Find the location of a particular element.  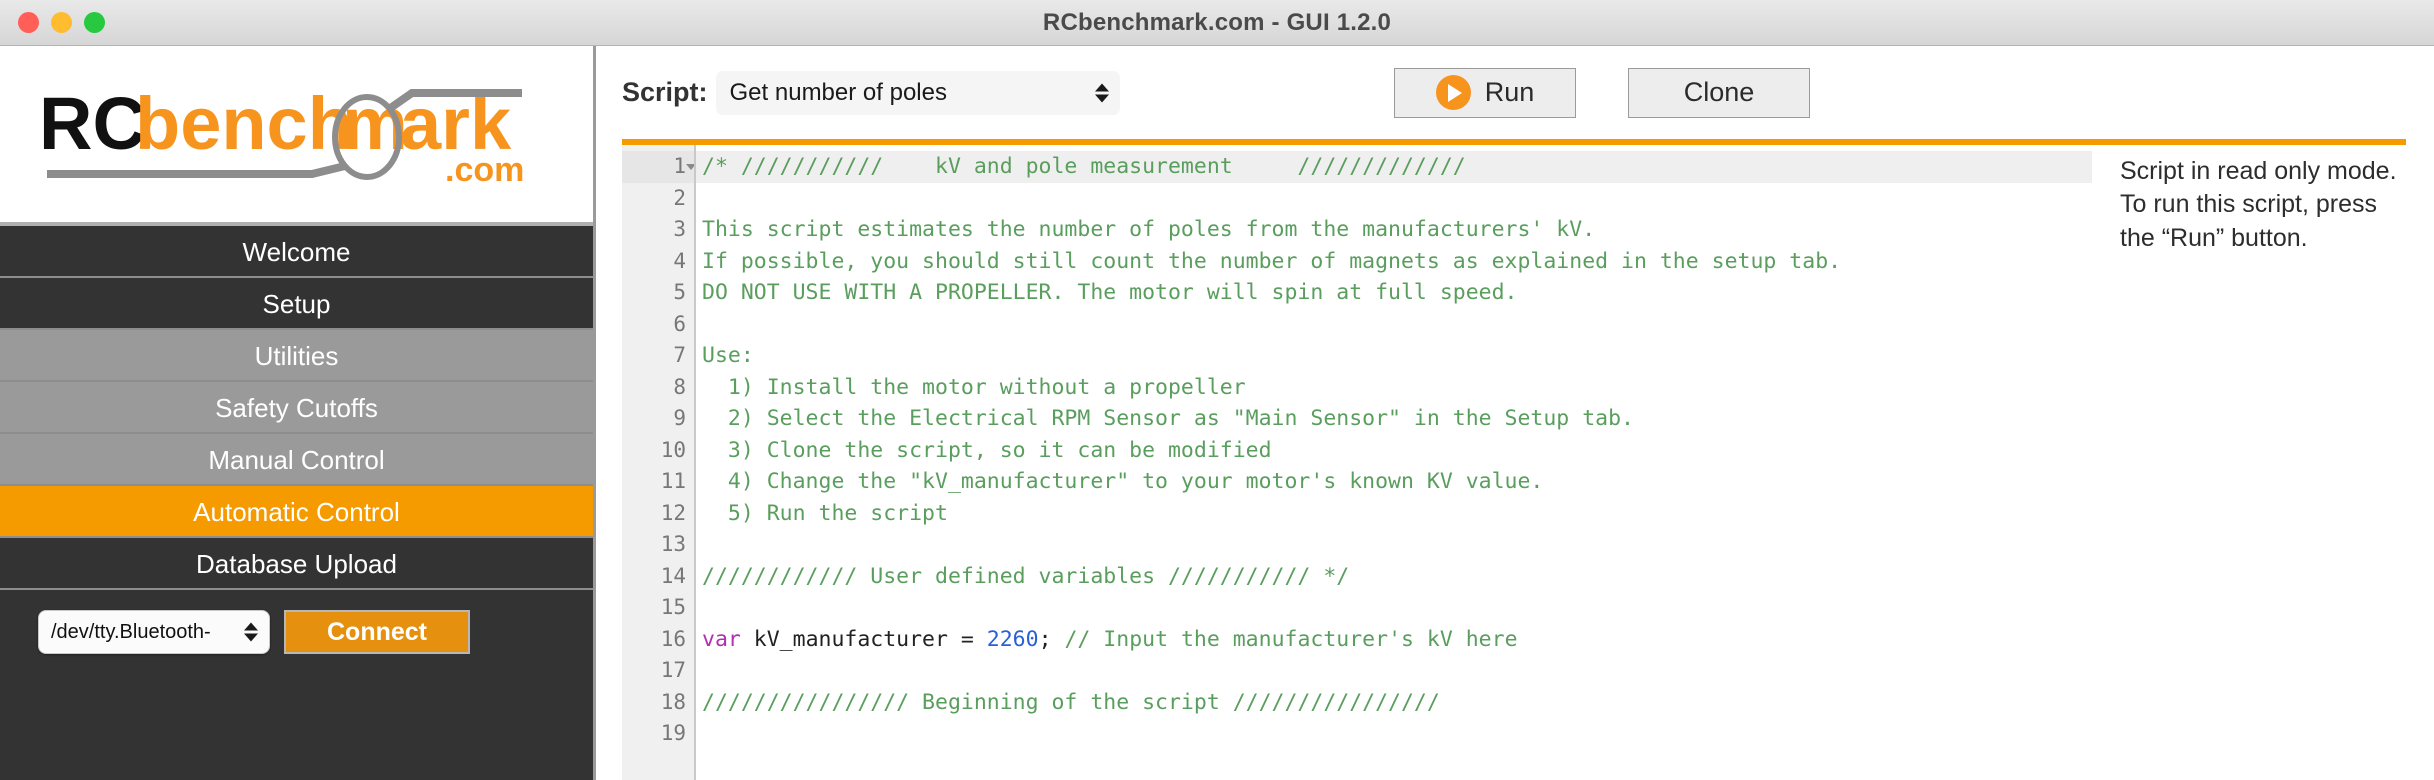

sidebar-item-setup: Setup is located at coordinates (296, 304).